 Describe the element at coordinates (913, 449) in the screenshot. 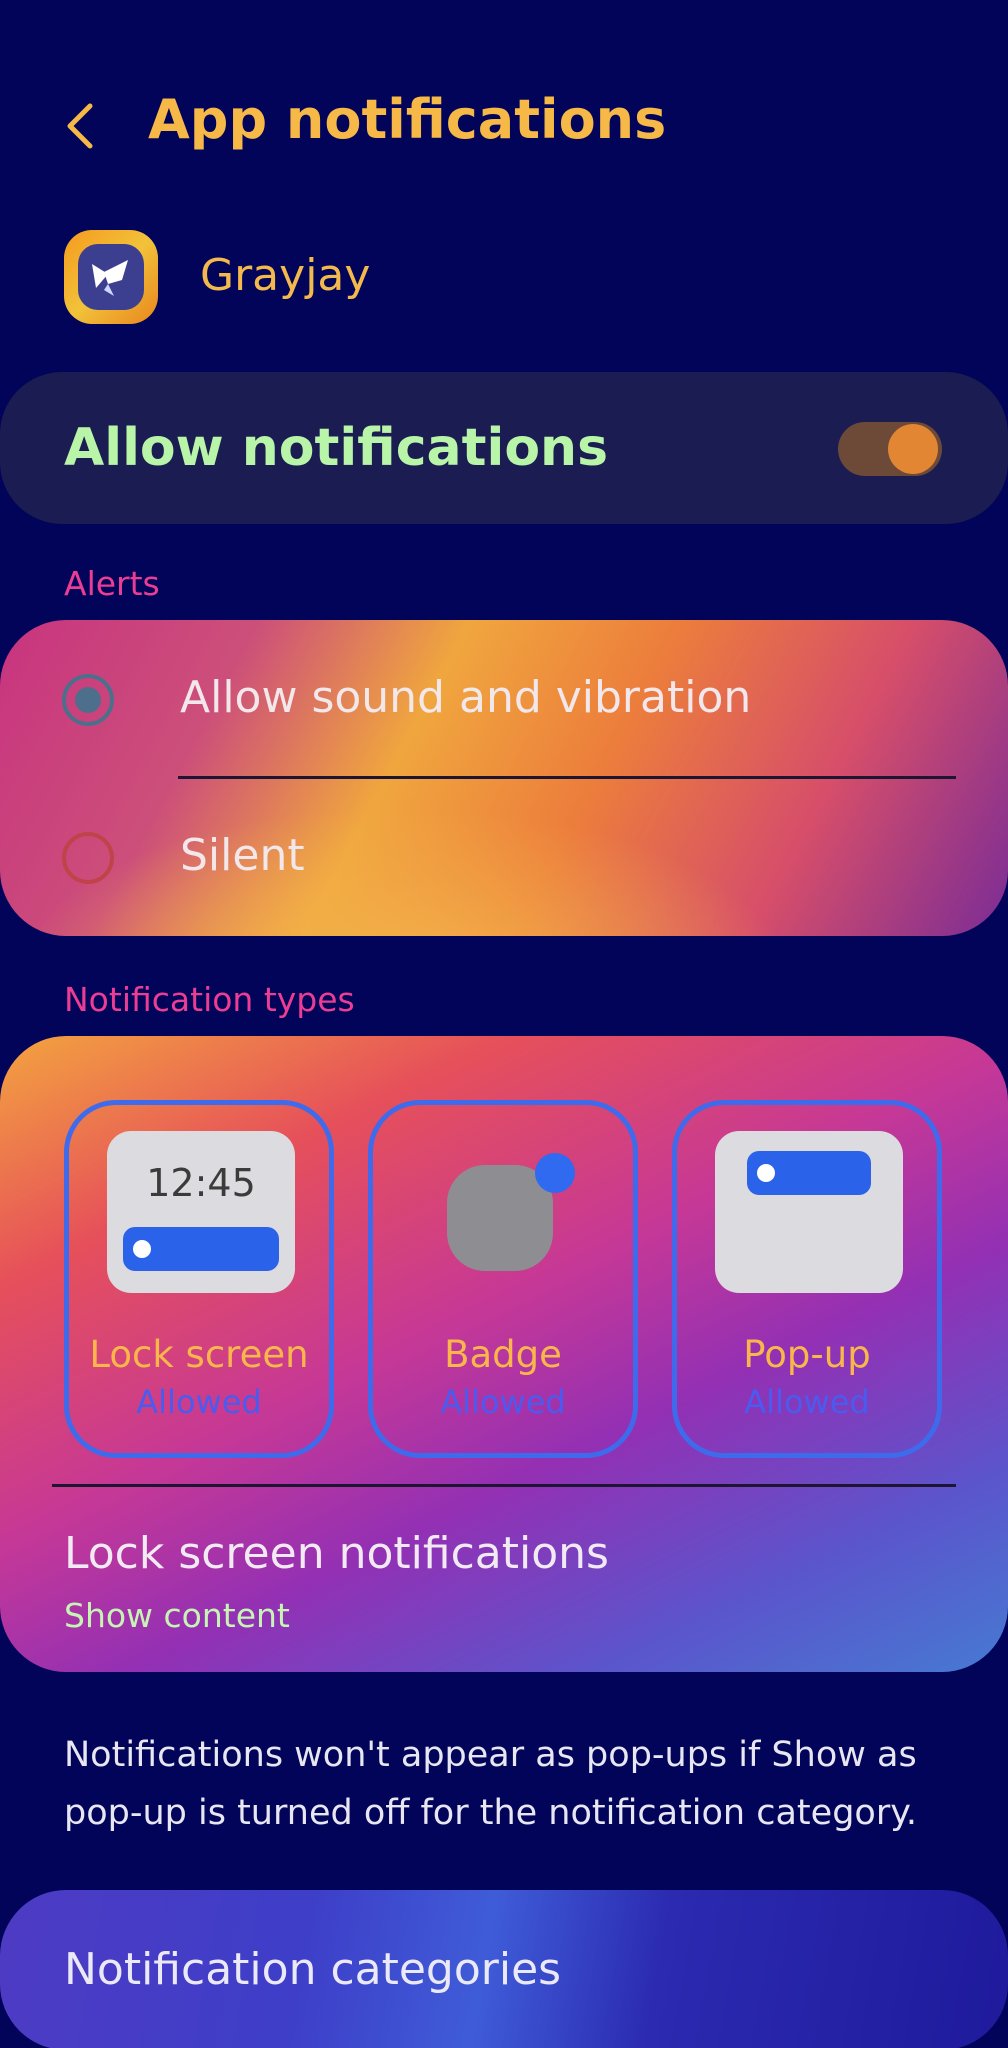

I see `toggle-knob` at that location.